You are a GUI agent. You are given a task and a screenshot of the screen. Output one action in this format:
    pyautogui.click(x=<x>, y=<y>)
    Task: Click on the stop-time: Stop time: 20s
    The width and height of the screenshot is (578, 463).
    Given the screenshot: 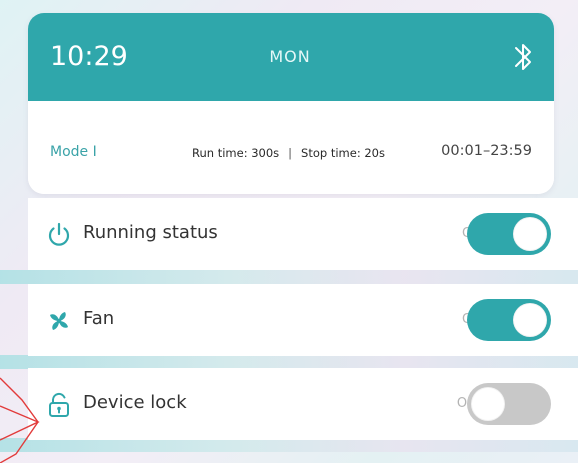 What is the action you would take?
    pyautogui.click(x=343, y=153)
    